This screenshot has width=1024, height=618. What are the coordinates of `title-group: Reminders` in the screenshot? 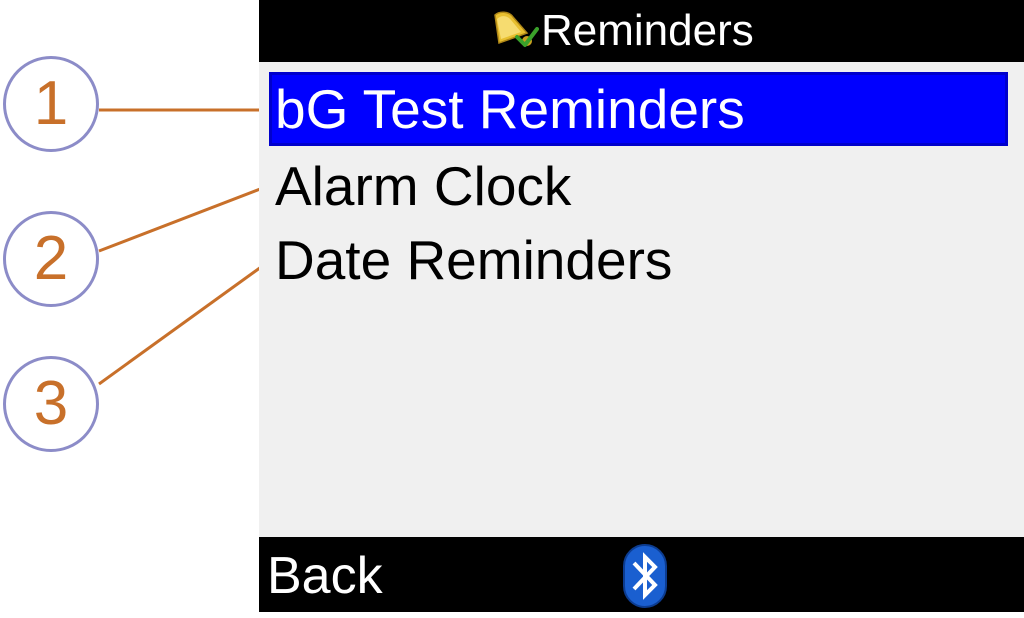 It's located at (620, 31).